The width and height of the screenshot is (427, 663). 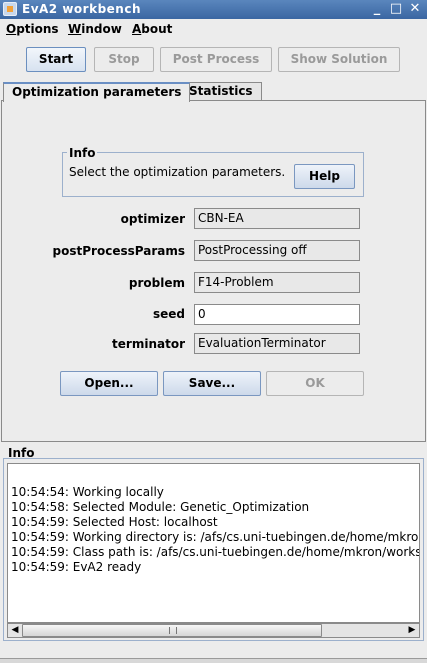 What do you see at coordinates (97, 92) in the screenshot?
I see `tab-optimization-parameters: Optimization parameters` at bounding box center [97, 92].